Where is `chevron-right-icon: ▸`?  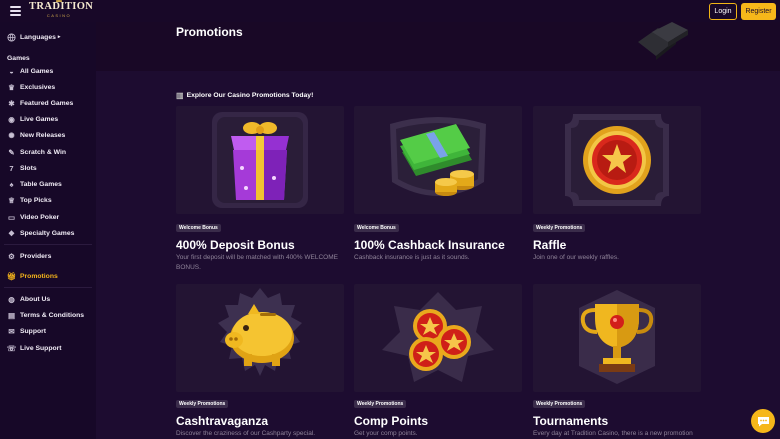 chevron-right-icon: ▸ is located at coordinates (59, 37).